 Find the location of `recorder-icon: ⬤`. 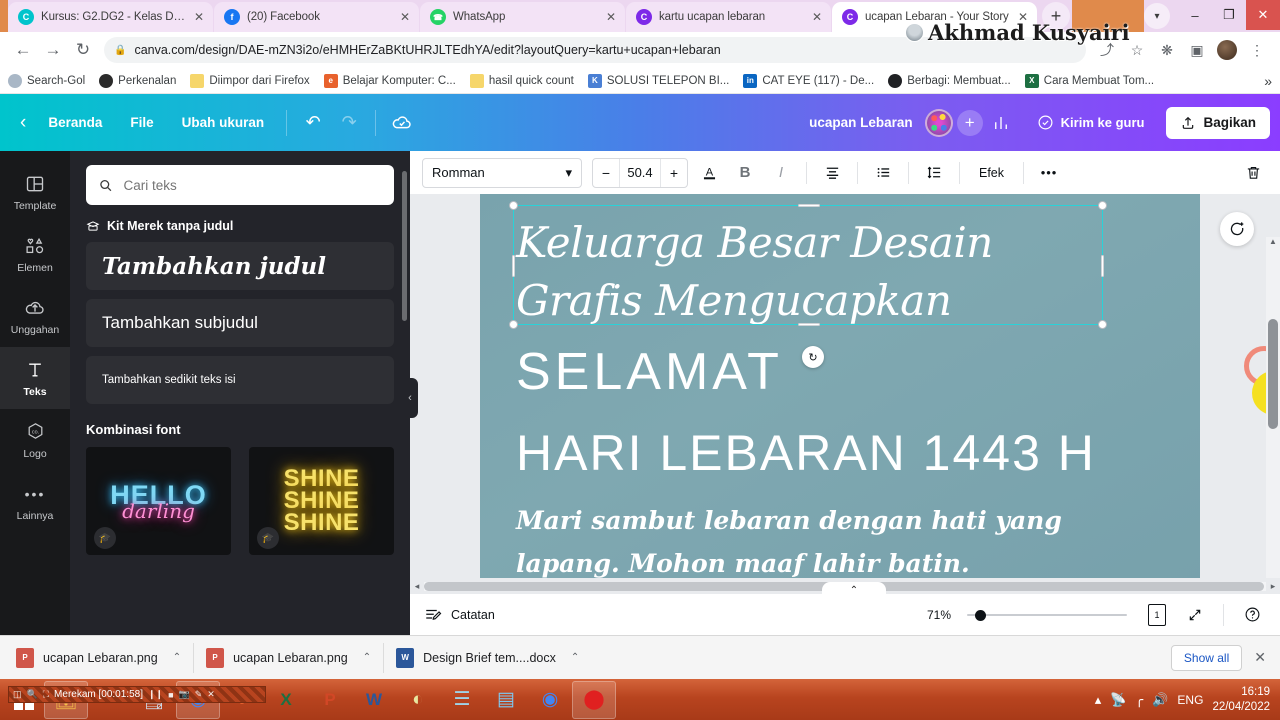

recorder-icon: ⬤ is located at coordinates (594, 699).